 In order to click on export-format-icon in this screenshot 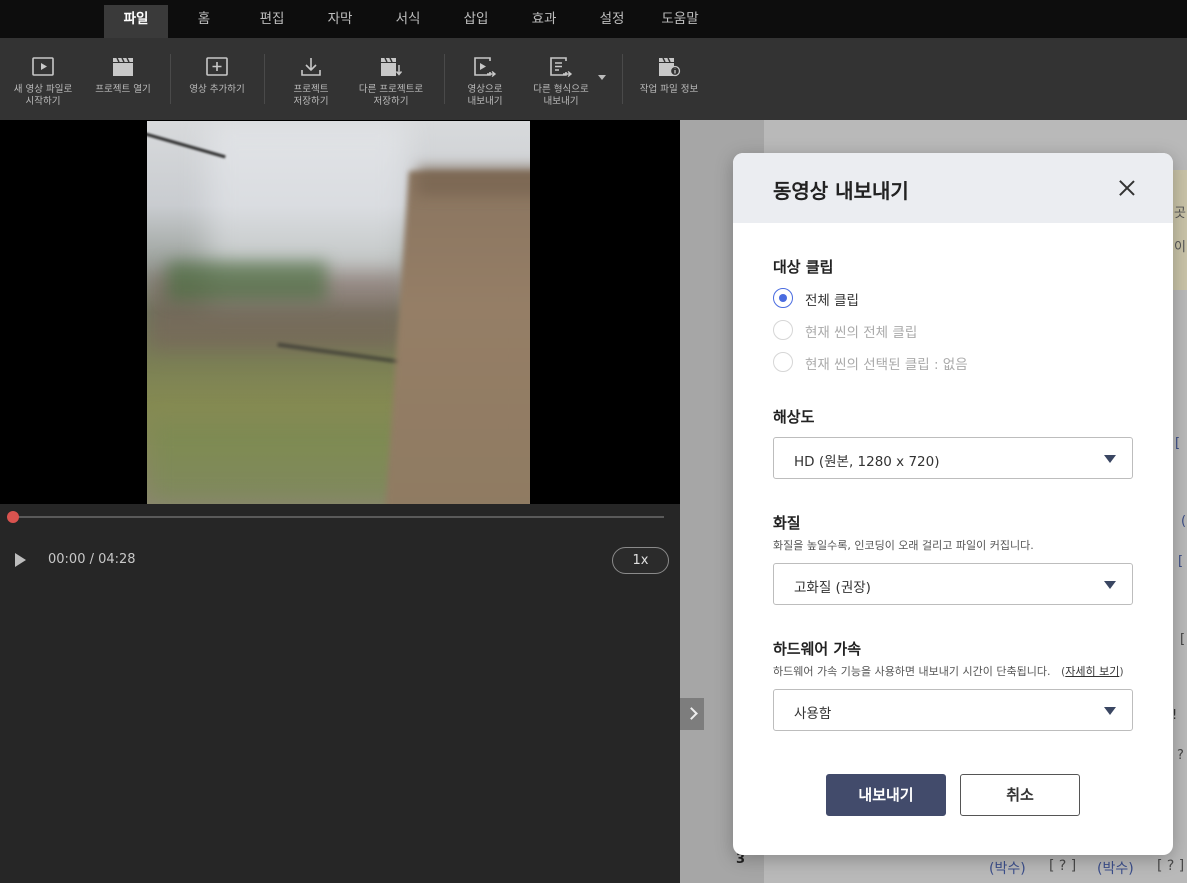, I will do `click(561, 67)`.